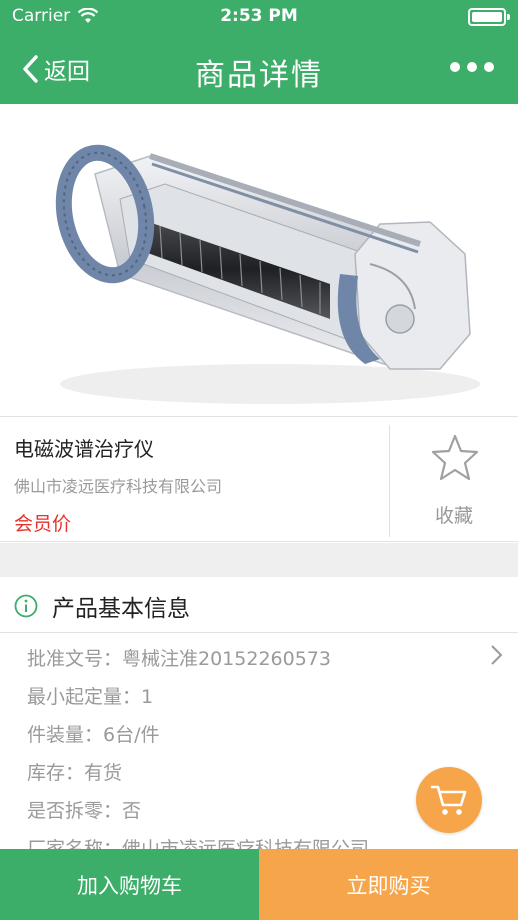 Image resolution: width=518 pixels, height=920 pixels. I want to click on product-company: 佛山市凌远医疗科技有限公司, so click(118, 486).